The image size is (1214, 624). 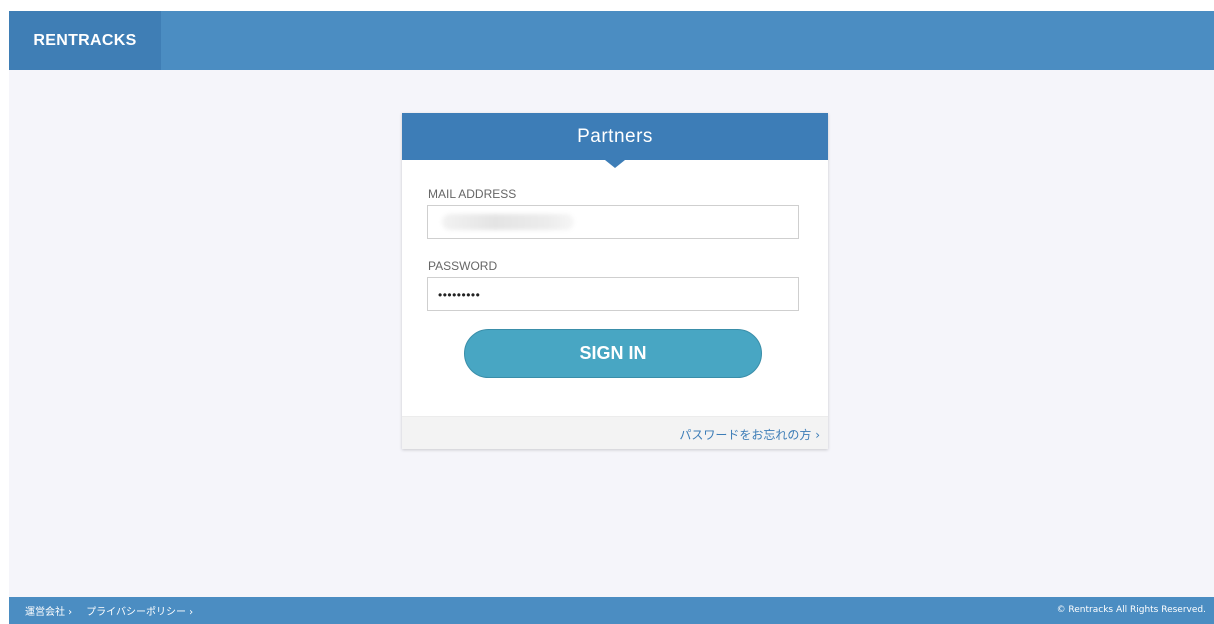 I want to click on password-input: •••••••••, so click(x=613, y=294).